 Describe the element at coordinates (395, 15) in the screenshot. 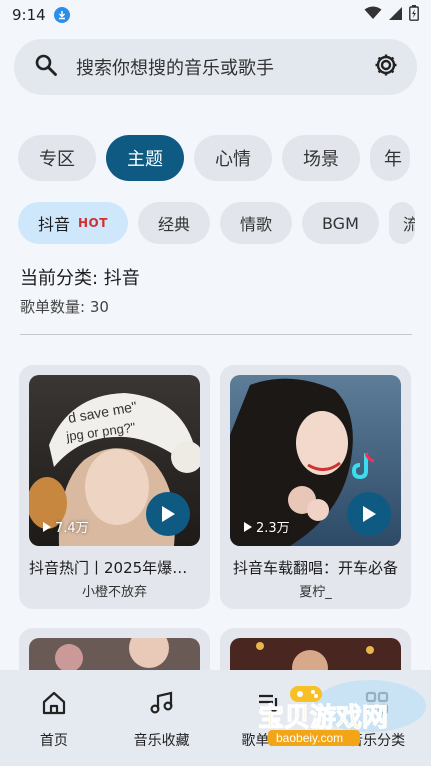

I see `signal-icon` at that location.